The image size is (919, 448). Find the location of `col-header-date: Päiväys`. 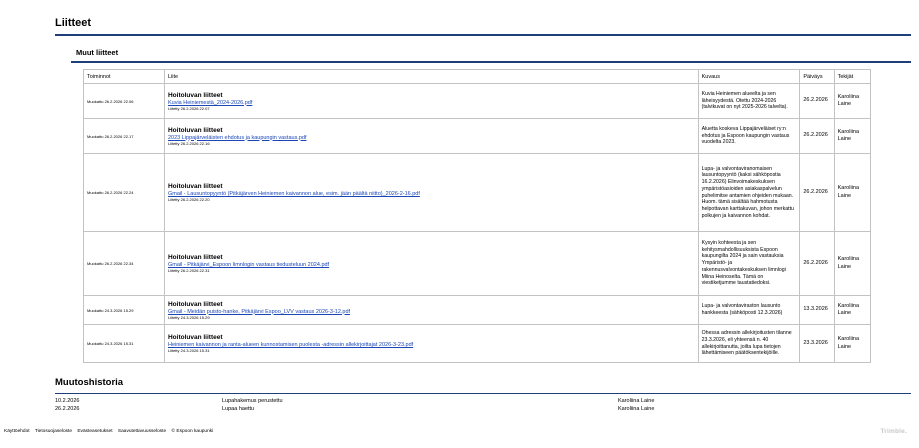

col-header-date: Päiväys is located at coordinates (817, 76).